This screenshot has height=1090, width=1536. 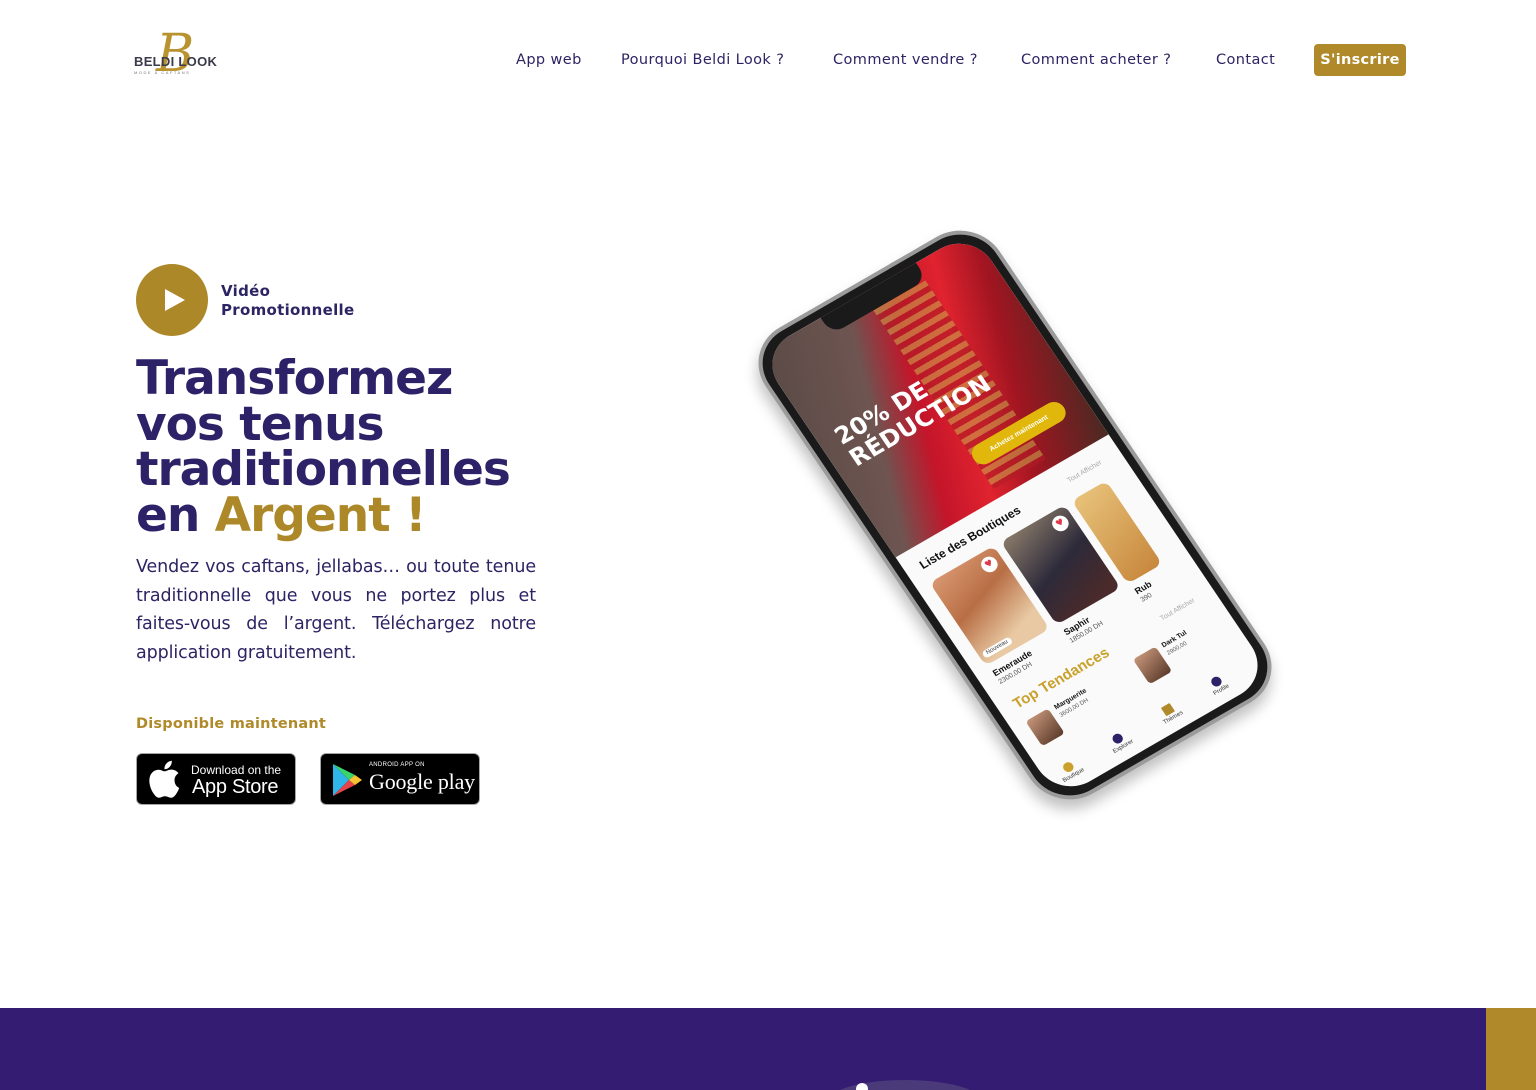 I want to click on signup-button: S'inscrire, so click(x=1360, y=60).